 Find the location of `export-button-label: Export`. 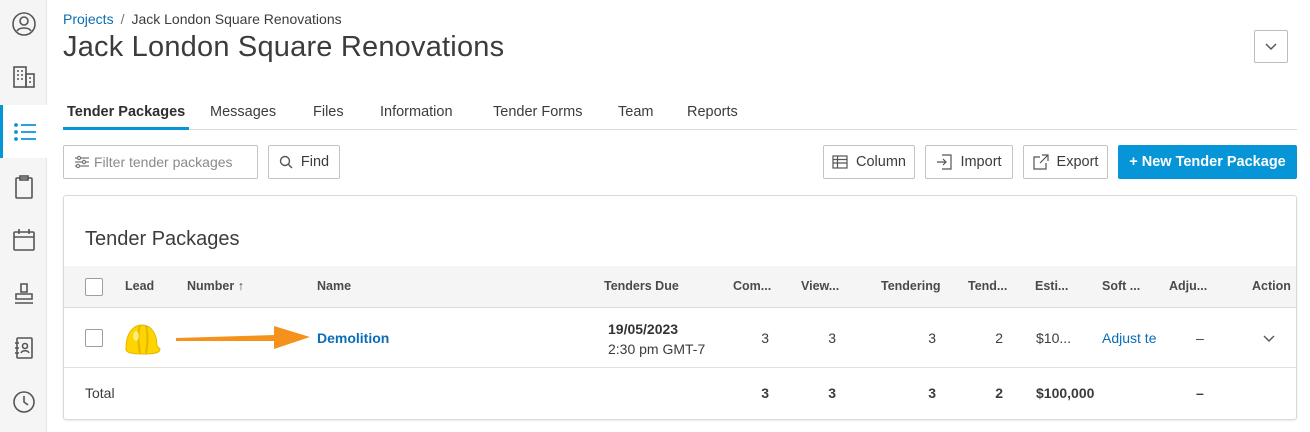

export-button-label: Export is located at coordinates (1077, 162).